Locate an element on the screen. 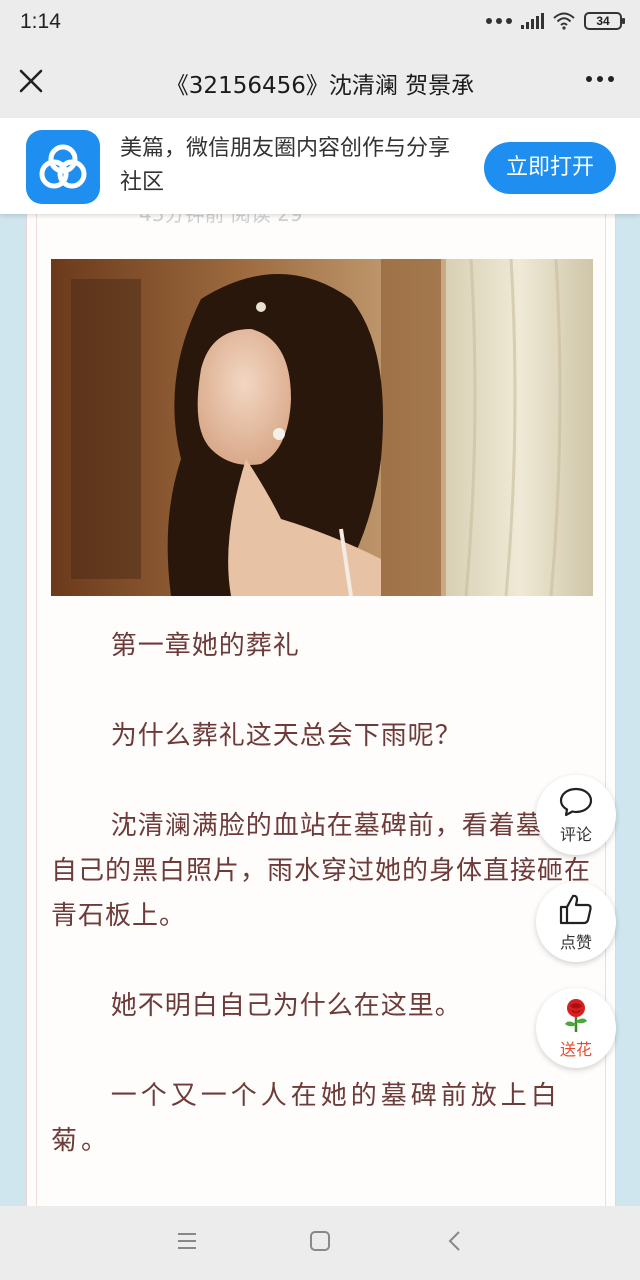 This screenshot has height=1280, width=640. article-paragraph: 为什么葬礼这天总会下雨呢？ is located at coordinates (286, 736).